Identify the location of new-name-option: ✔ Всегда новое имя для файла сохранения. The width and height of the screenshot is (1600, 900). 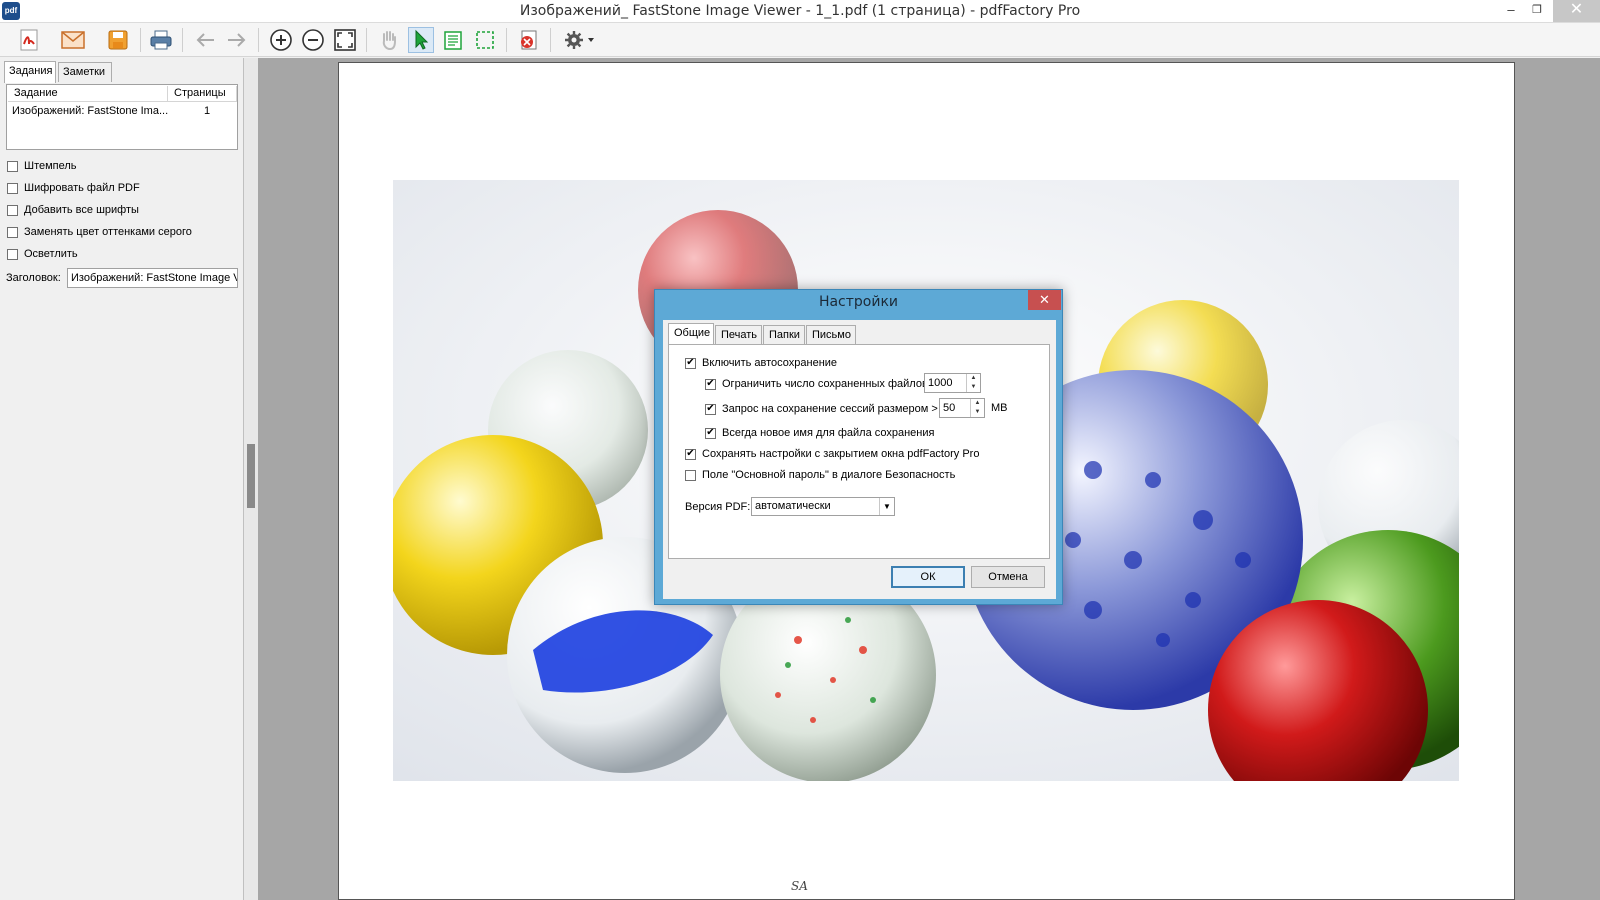
(819, 433).